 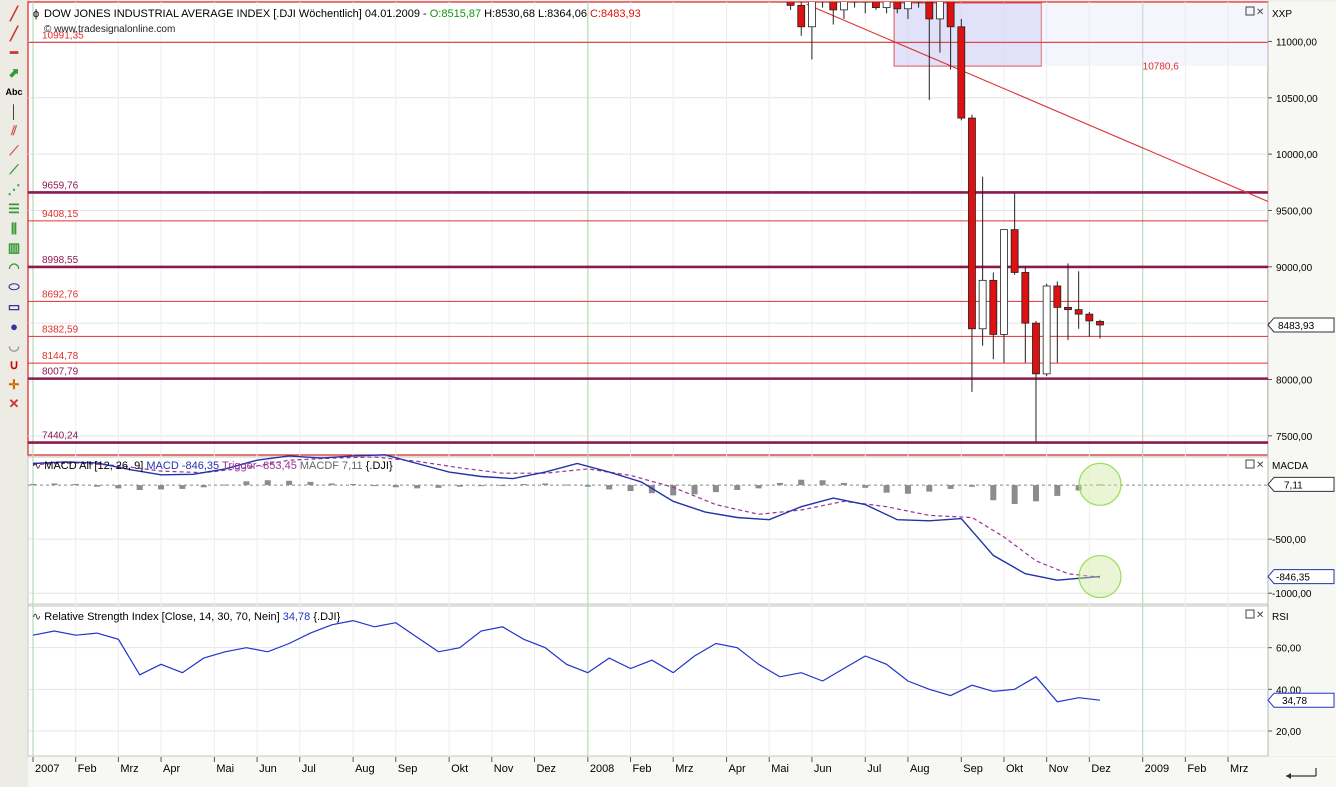 What do you see at coordinates (331, 466) in the screenshot?
I see `macd-macdf-label: MACDF 7,11` at bounding box center [331, 466].